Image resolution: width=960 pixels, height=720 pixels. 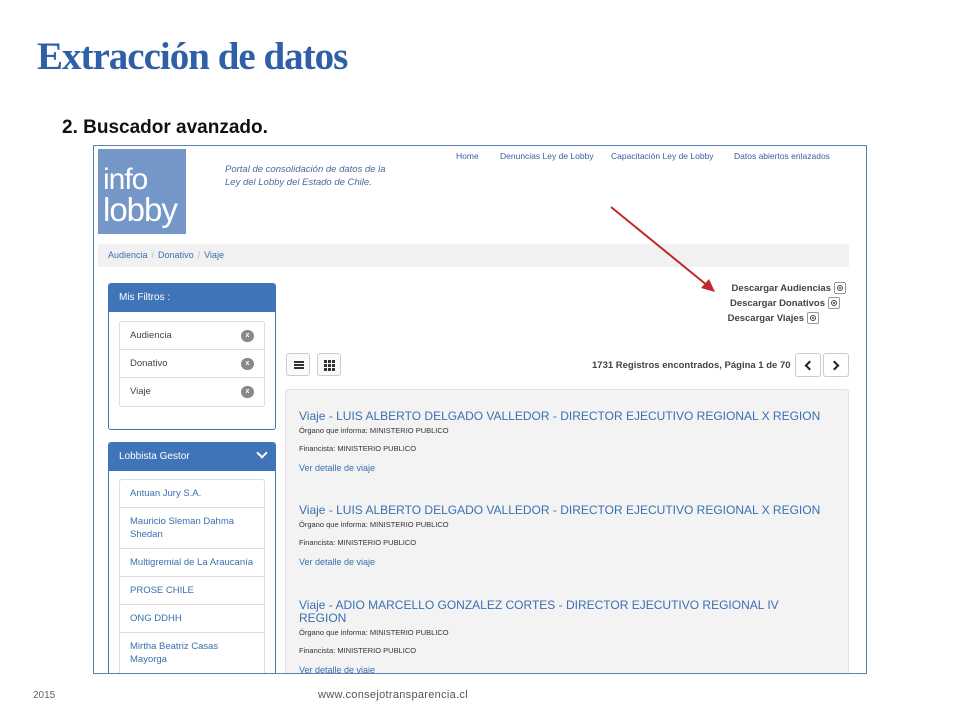 What do you see at coordinates (393, 695) in the screenshot?
I see `footer-url: www.consejotransparencia.cl` at bounding box center [393, 695].